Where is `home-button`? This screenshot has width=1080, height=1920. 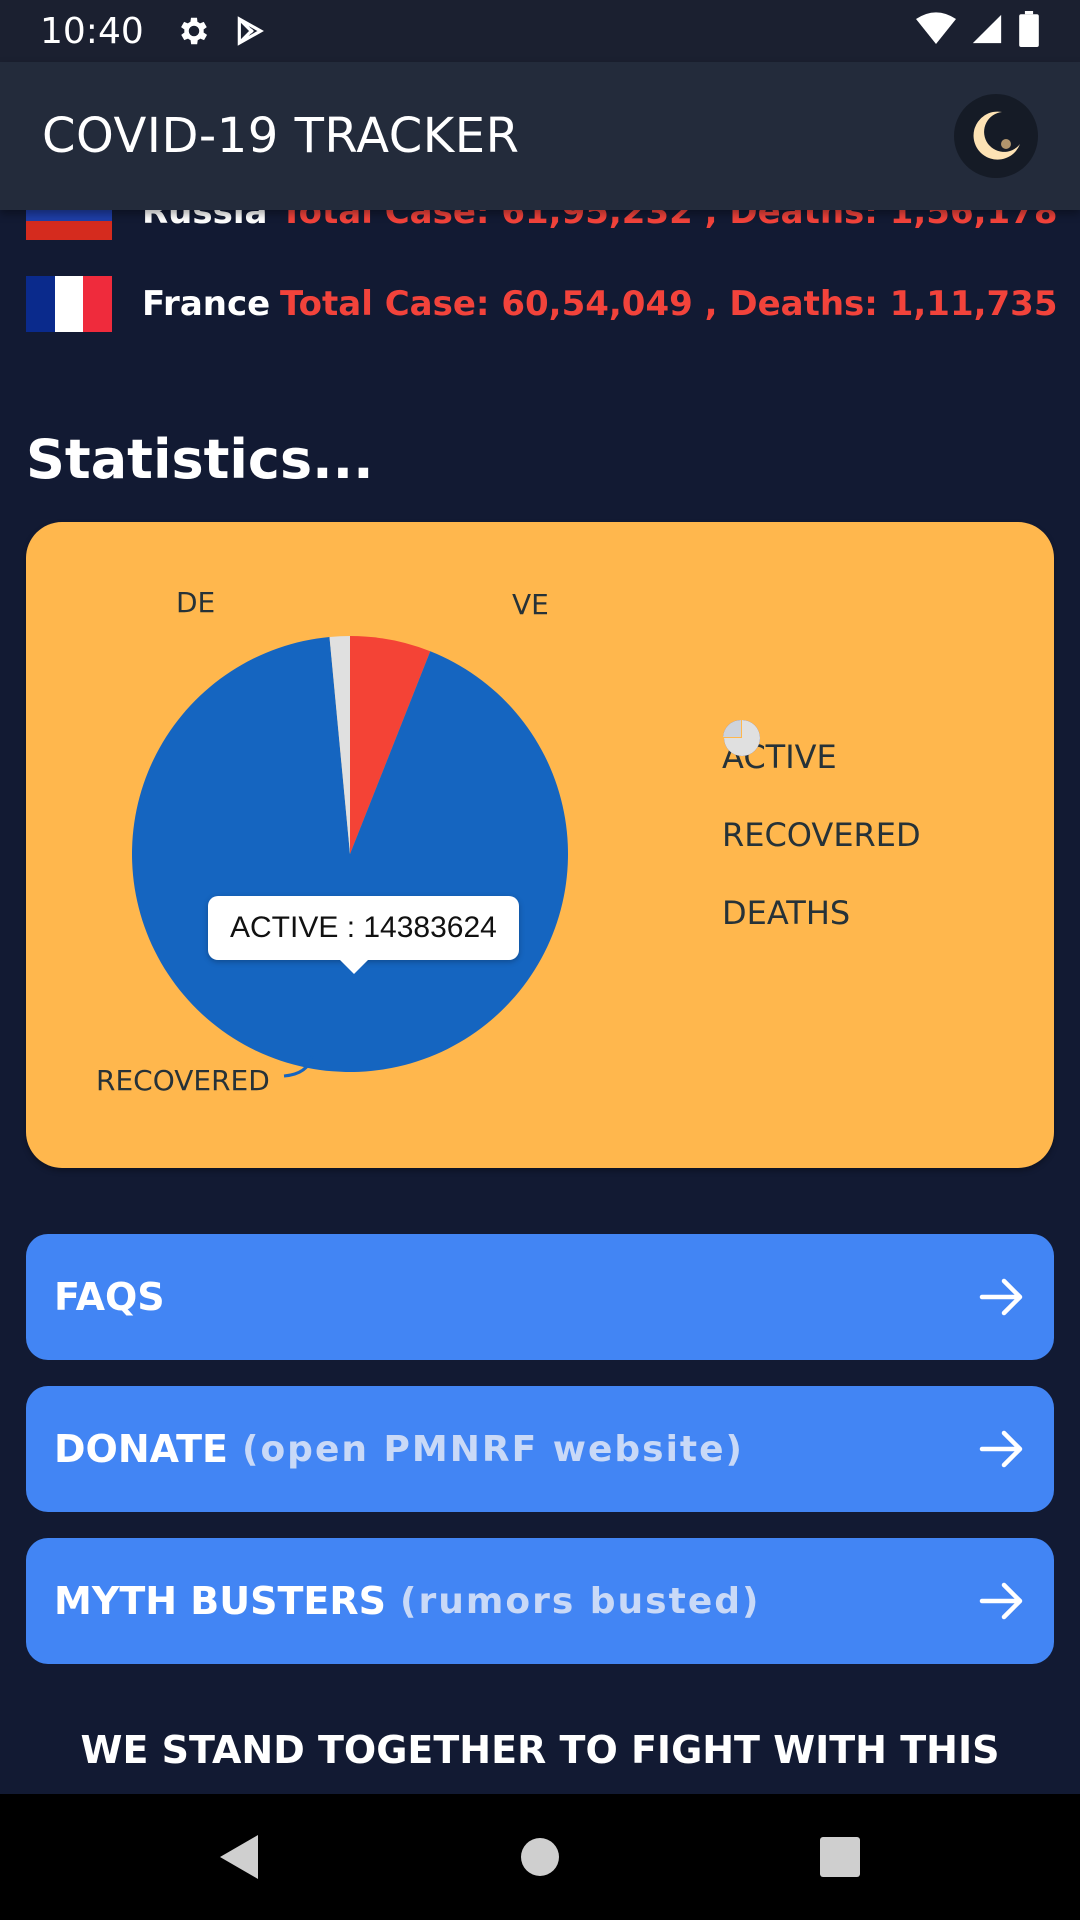
home-button is located at coordinates (540, 1857).